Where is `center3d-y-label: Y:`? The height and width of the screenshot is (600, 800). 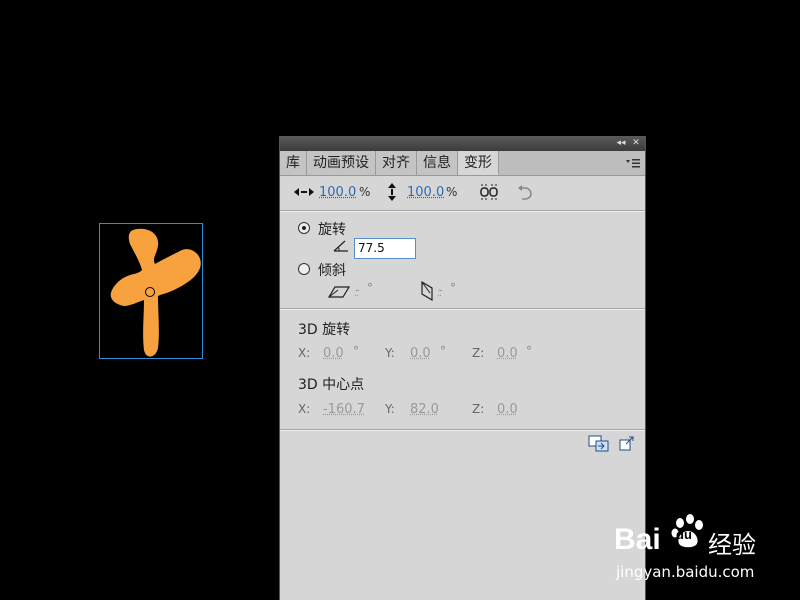 center3d-y-label: Y: is located at coordinates (390, 409).